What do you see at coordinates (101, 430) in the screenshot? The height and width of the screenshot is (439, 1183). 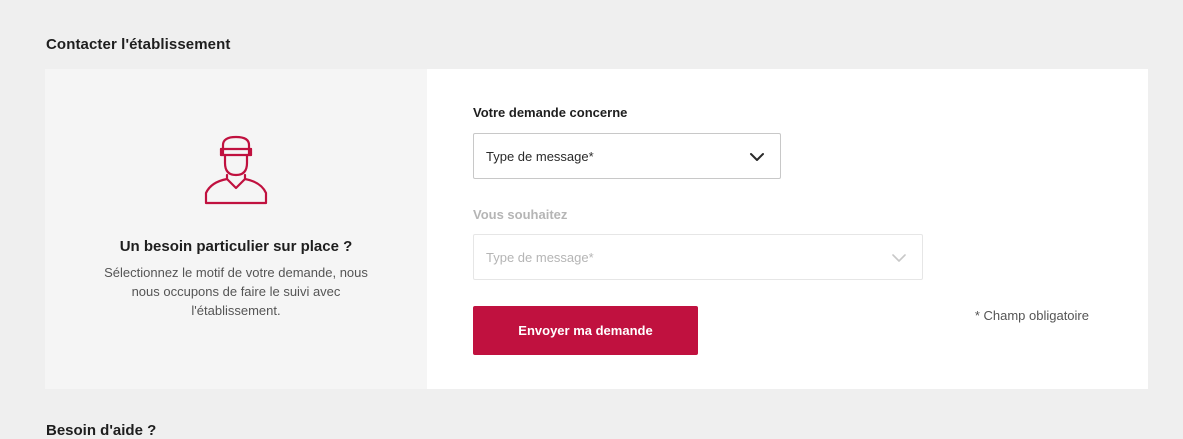 I see `help-section-title: Besoin d'aide ?` at bounding box center [101, 430].